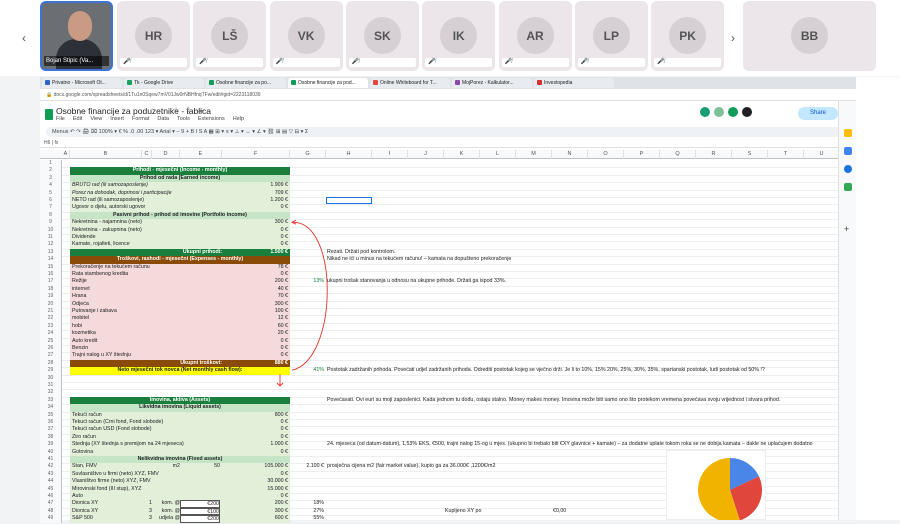  Describe the element at coordinates (154, 83) in the screenshot. I see `tab-label: Tk - Google Drive` at that location.